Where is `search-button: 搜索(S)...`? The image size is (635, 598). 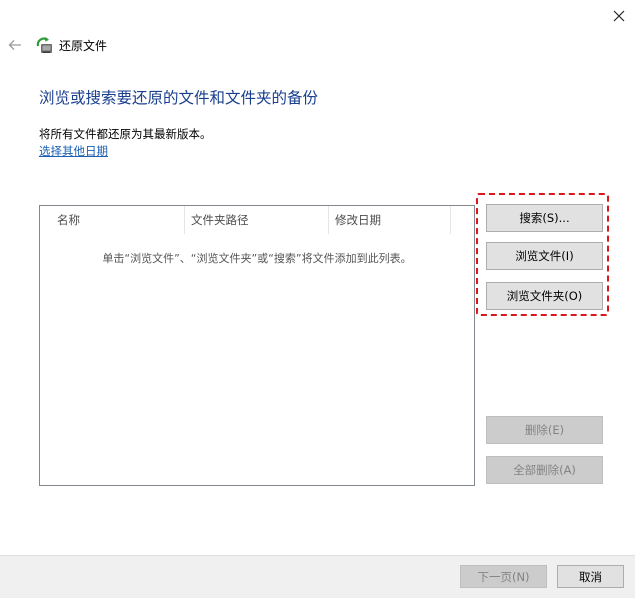 search-button: 搜索(S)... is located at coordinates (544, 218).